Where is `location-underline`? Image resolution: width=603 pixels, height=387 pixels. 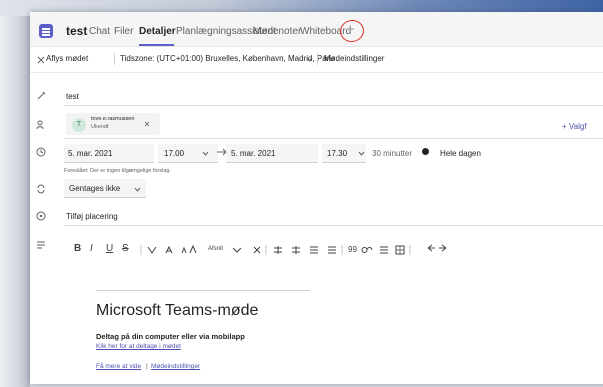
location-underline is located at coordinates (333, 225).